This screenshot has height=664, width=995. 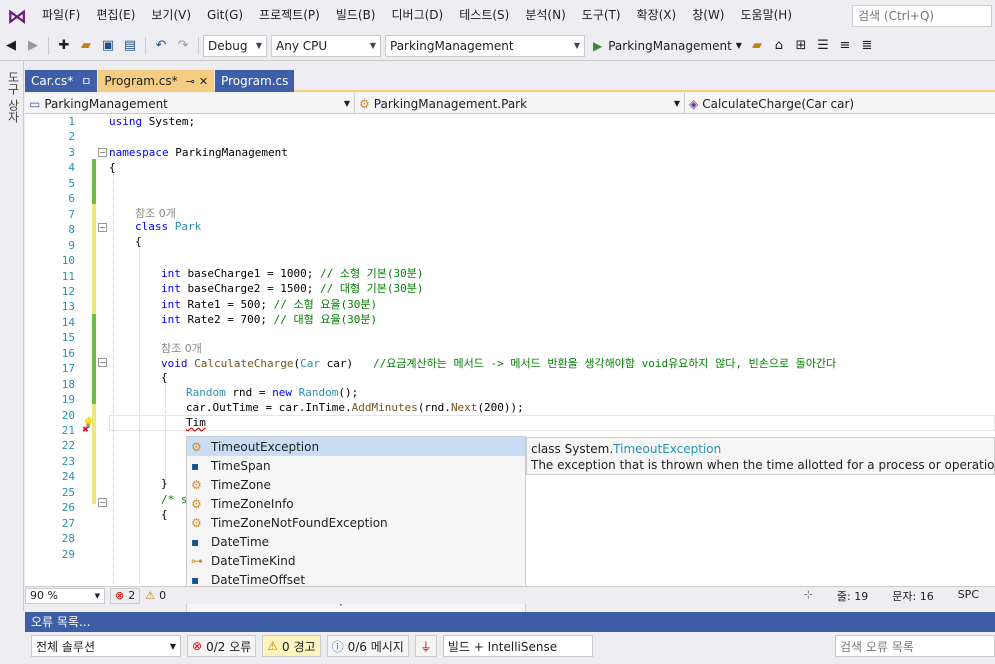 I want to click on error-marker-icon: ✖, so click(x=85, y=429).